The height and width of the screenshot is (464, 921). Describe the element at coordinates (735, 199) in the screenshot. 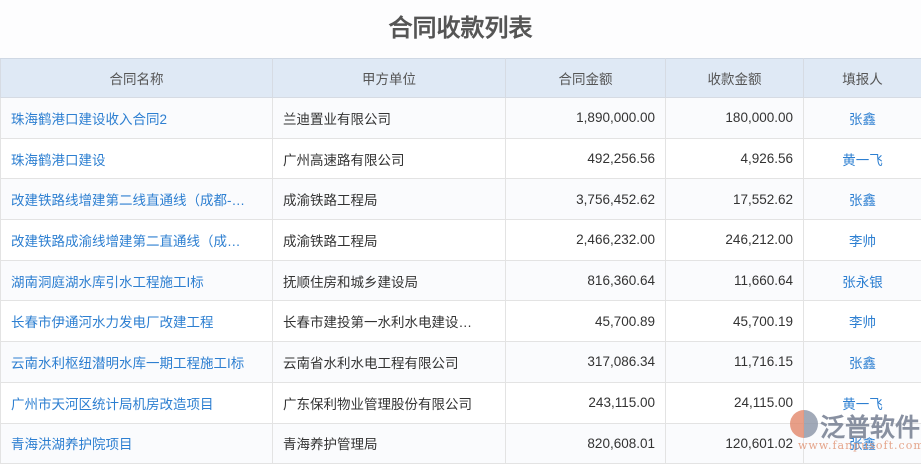

I see `cell-received-amount: 17,552.62` at that location.